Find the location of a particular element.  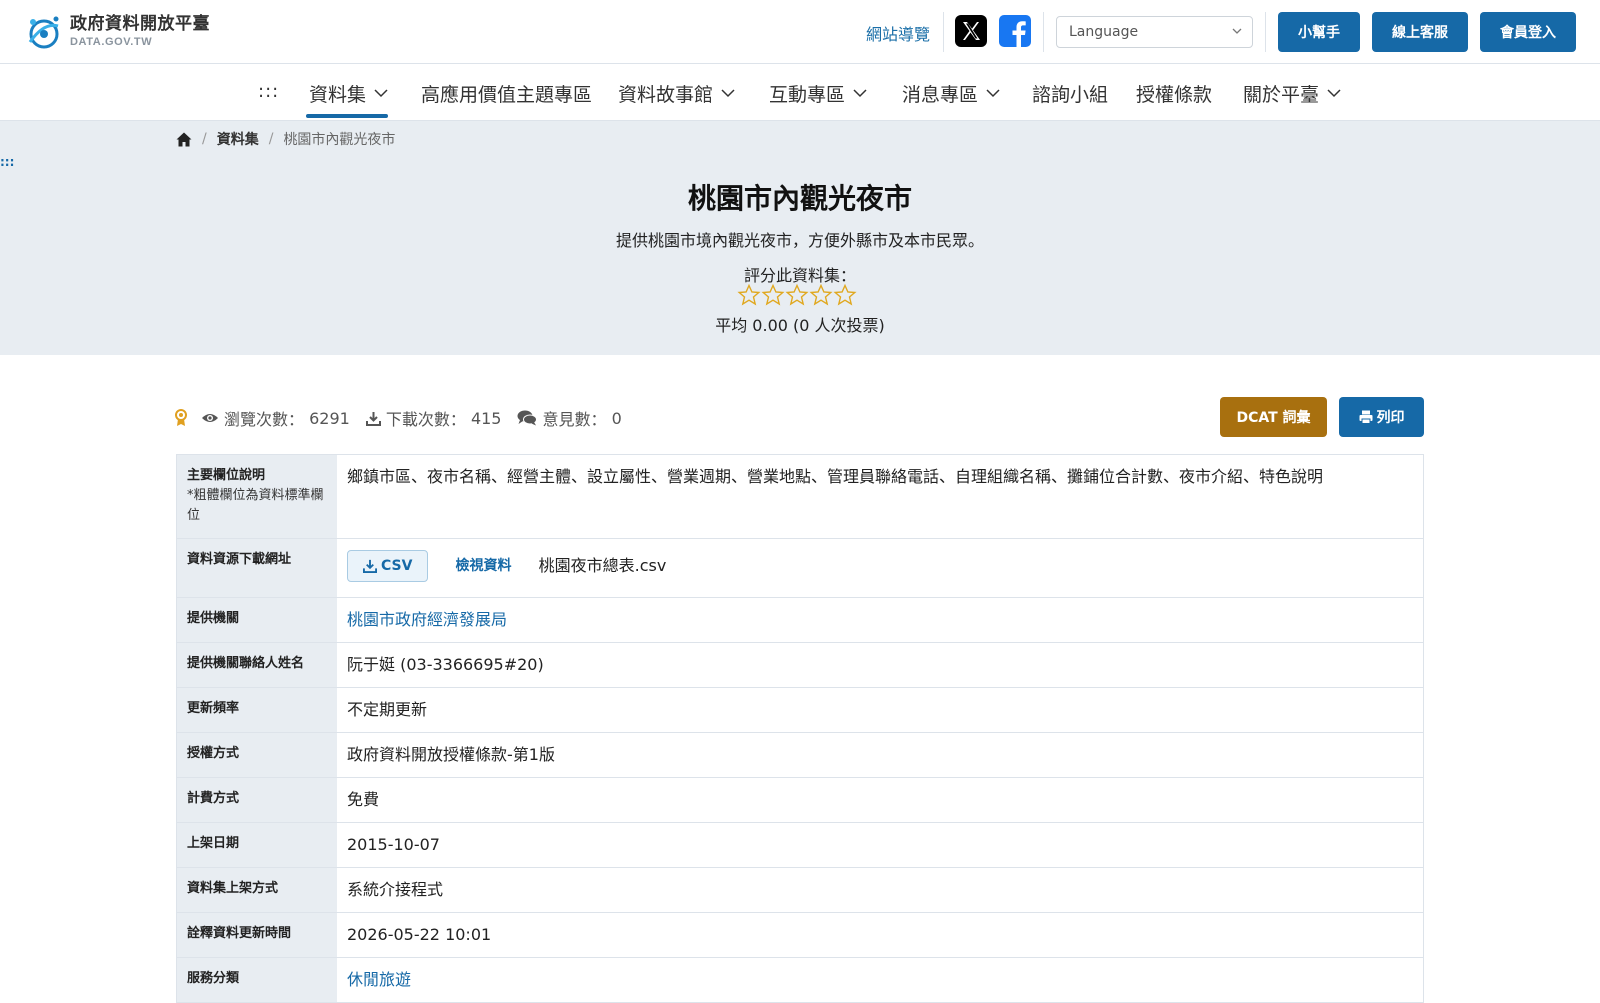

comments-label: 意見數： is located at coordinates (574, 419).